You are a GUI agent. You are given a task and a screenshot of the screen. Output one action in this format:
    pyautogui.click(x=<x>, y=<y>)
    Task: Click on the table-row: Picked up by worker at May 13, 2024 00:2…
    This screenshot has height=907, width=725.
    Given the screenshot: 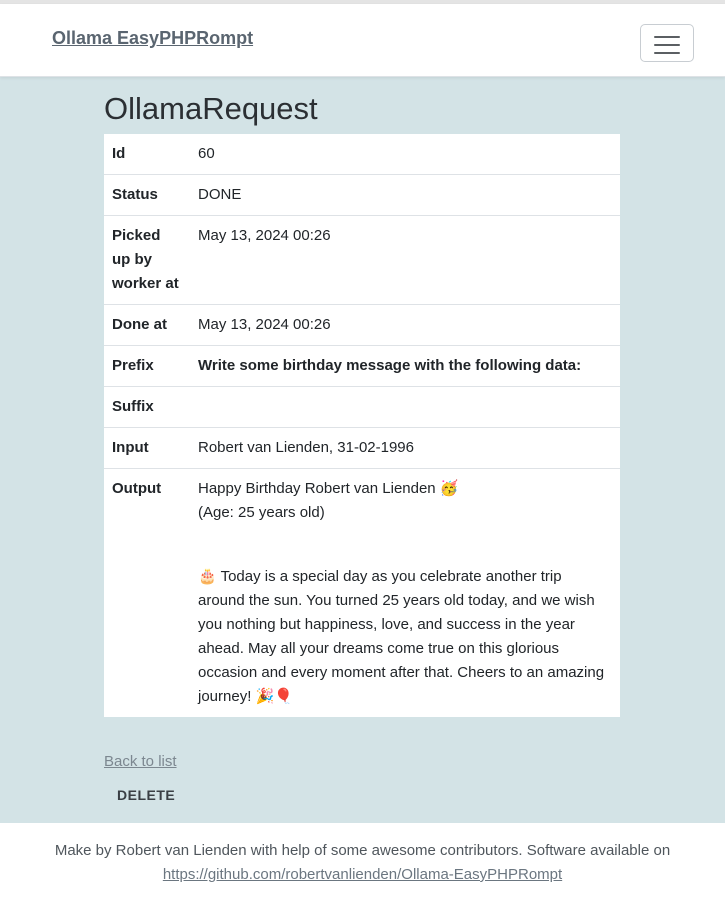 What is the action you would take?
    pyautogui.click(x=362, y=260)
    